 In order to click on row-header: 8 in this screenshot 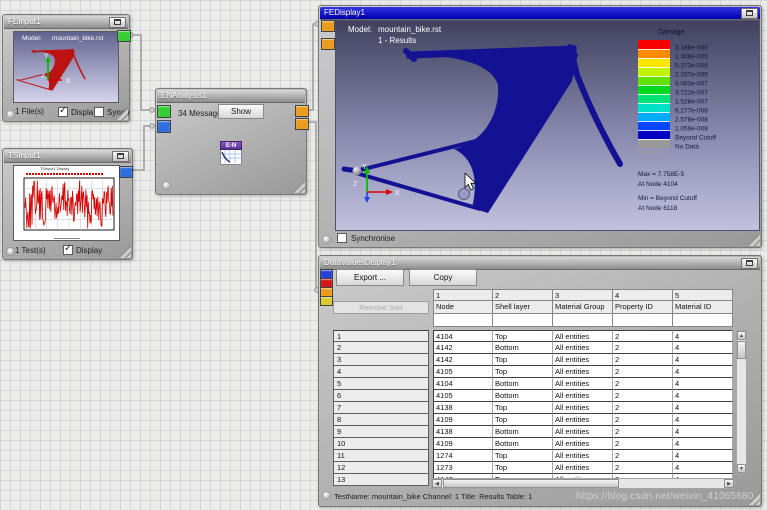, I will do `click(381, 420)`.